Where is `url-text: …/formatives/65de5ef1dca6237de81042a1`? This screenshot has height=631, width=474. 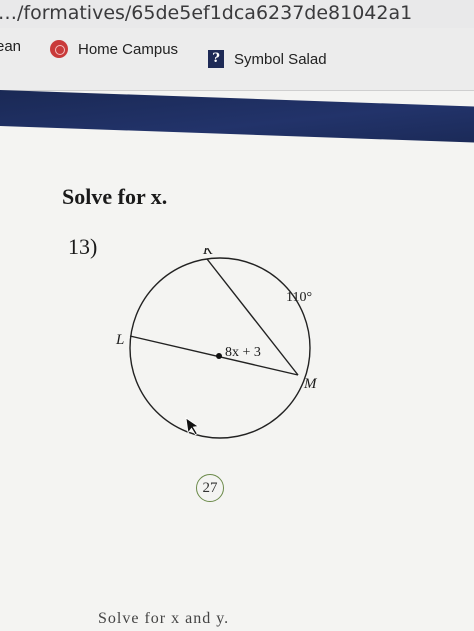 url-text: …/formatives/65de5ef1dca6237de81042a1 is located at coordinates (206, 13).